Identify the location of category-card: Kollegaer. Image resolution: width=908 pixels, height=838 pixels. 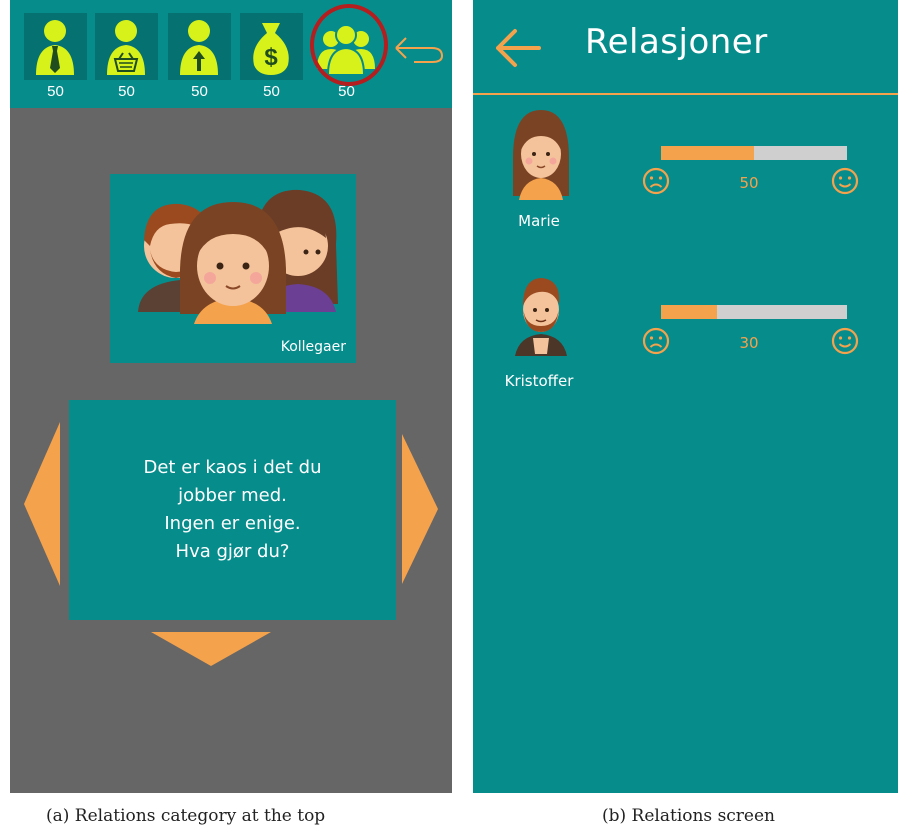
(233, 268).